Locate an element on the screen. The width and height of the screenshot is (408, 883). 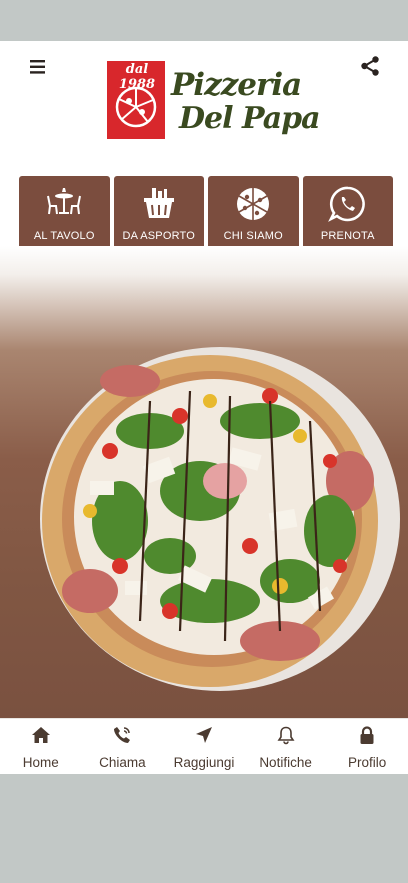
prenota-label: PRENOTA is located at coordinates (347, 236).